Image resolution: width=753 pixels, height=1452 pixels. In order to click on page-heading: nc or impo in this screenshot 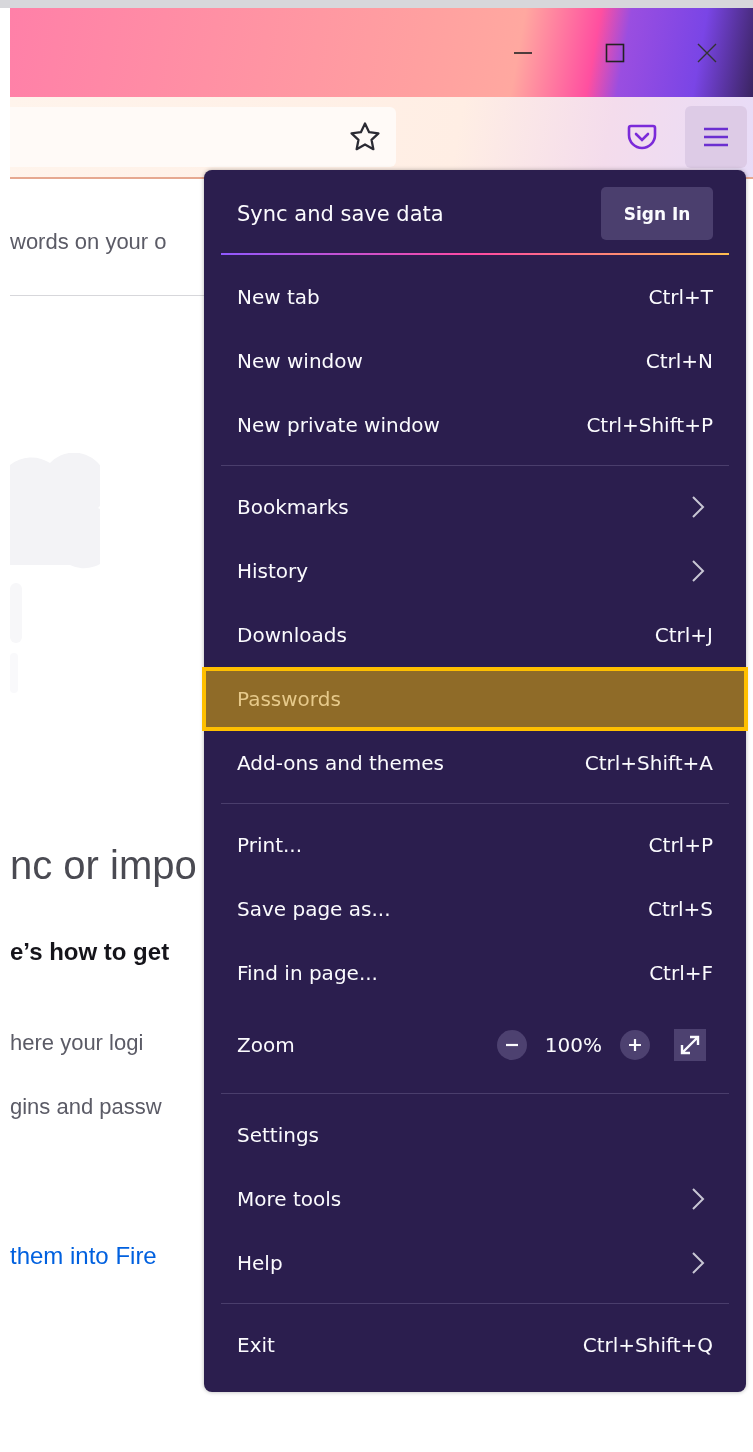, I will do `click(104, 865)`.